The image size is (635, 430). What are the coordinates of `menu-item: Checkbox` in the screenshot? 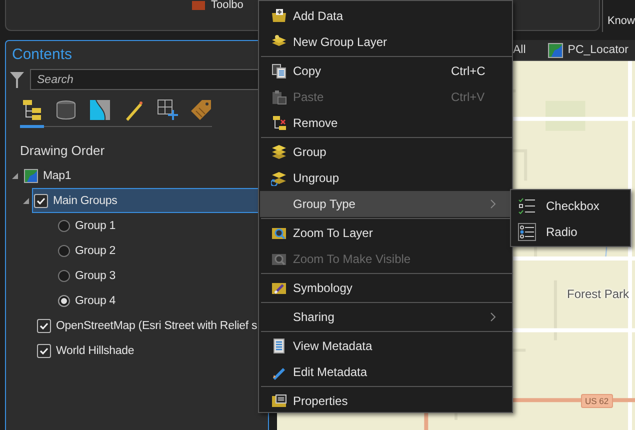 It's located at (570, 206).